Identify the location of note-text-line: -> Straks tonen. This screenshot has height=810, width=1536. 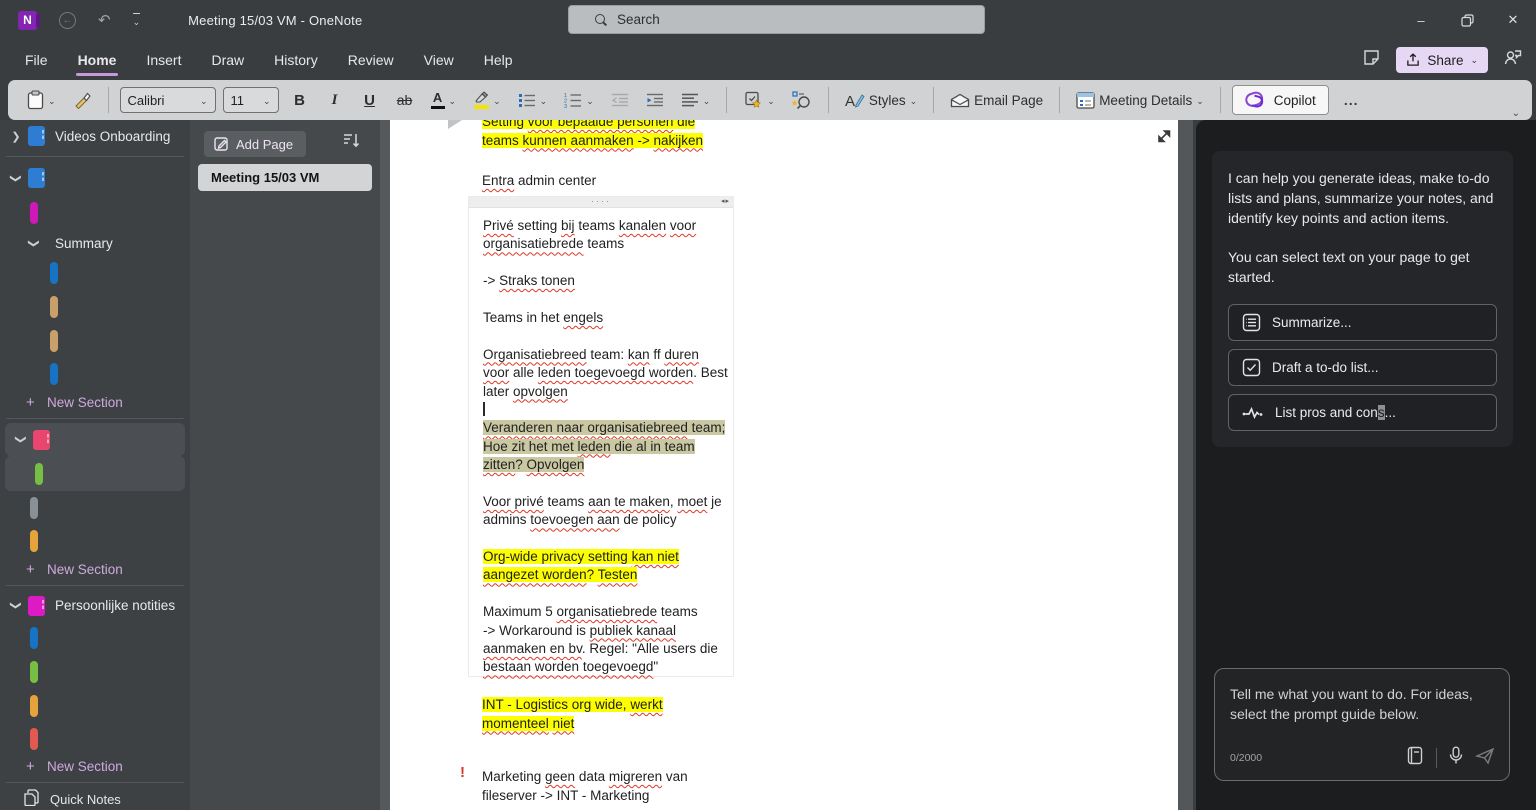
(608, 281).